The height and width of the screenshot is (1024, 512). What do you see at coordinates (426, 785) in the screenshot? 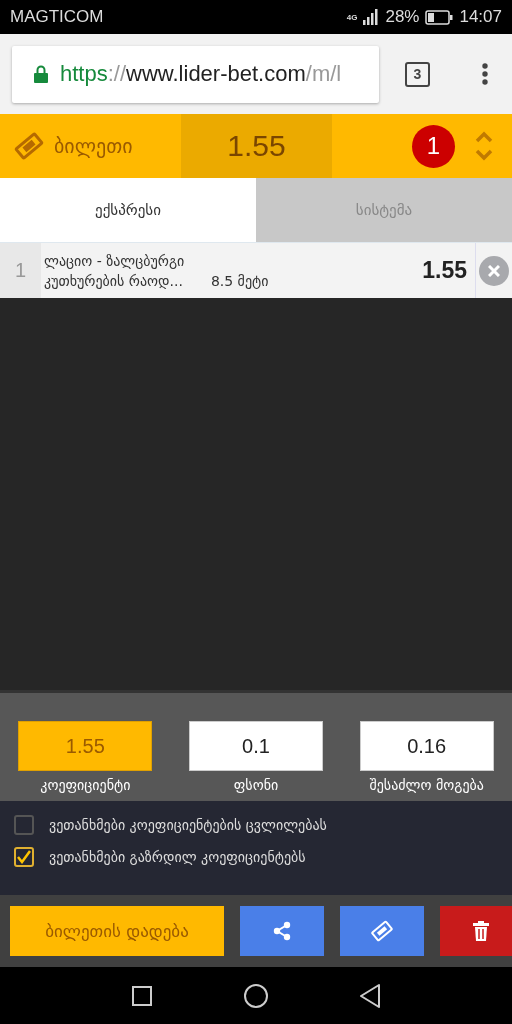
I see `summary-label: შესაძლო მოგება` at bounding box center [426, 785].